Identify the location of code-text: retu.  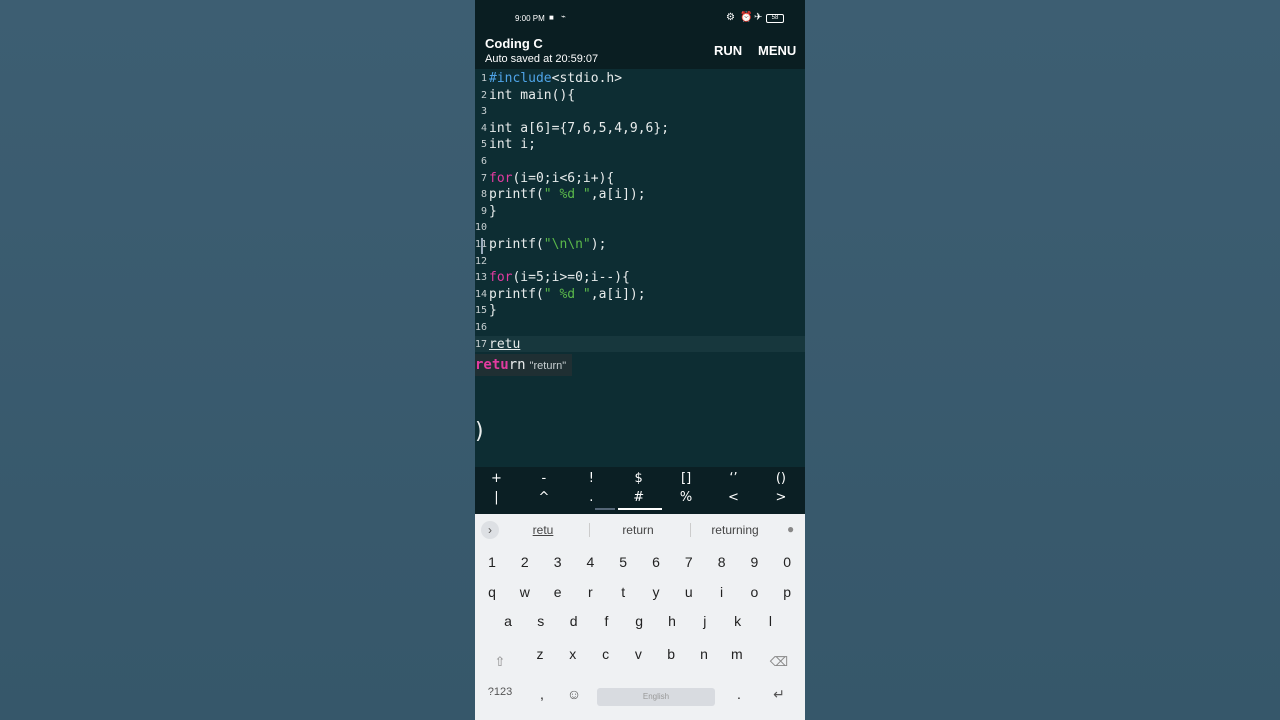
(504, 344).